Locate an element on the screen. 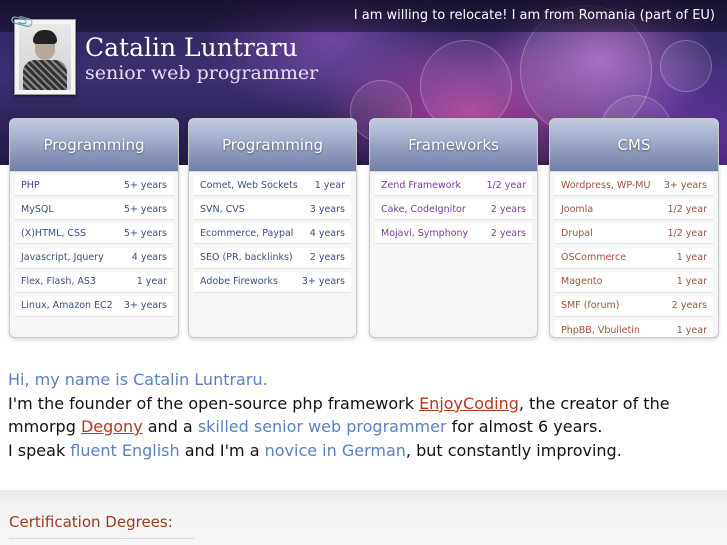 This screenshot has height=545, width=727. list-item: Magento 1 year is located at coordinates (634, 282).